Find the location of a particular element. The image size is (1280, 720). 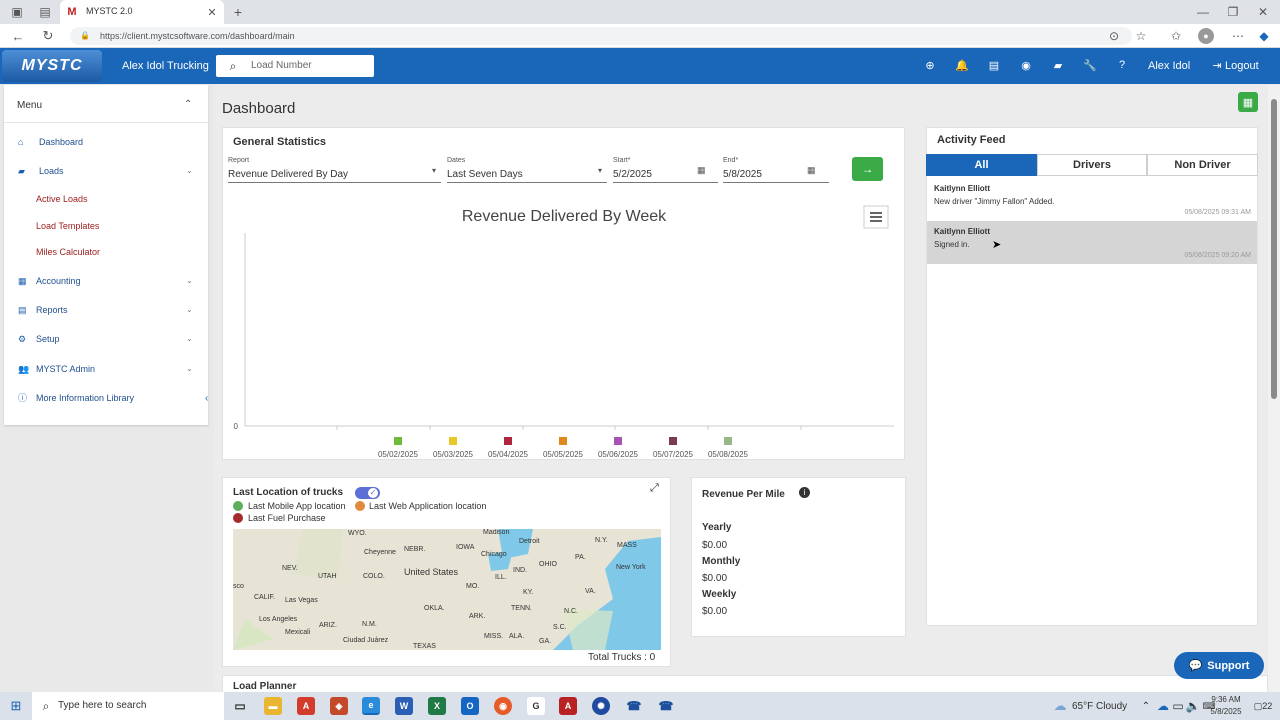

app-icon: ◈ is located at coordinates (339, 706).